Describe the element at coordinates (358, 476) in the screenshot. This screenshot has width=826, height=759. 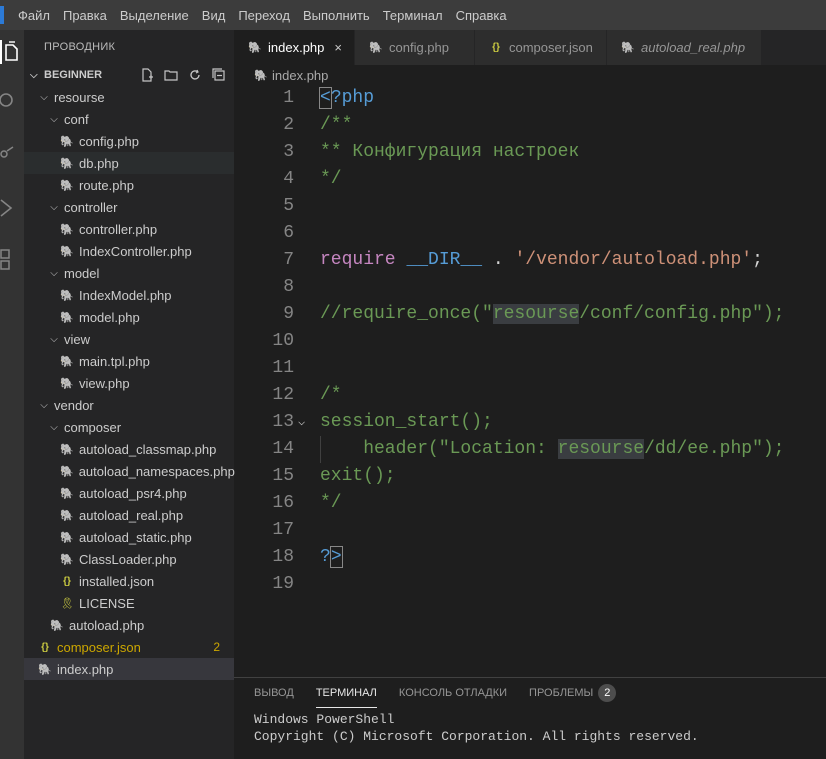
I see `code-token: exit();` at that location.